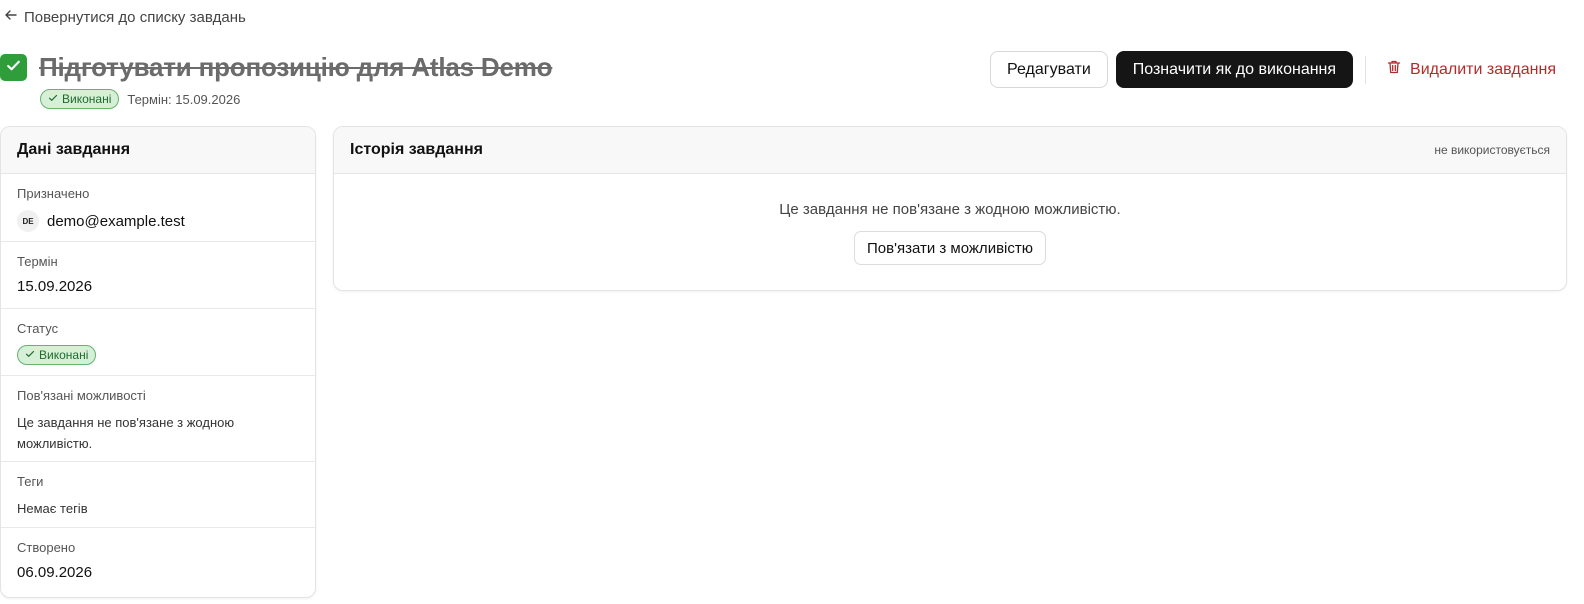 The image size is (1584, 604). What do you see at coordinates (81, 395) in the screenshot?
I see `linked-label: Пов'язані можливості` at bounding box center [81, 395].